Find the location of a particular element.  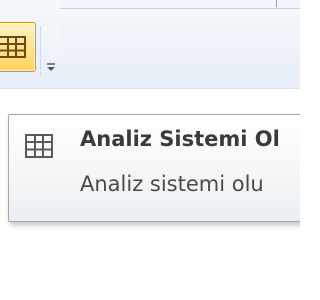

screen-tip-description: Analiz sistemi olu is located at coordinates (172, 184).